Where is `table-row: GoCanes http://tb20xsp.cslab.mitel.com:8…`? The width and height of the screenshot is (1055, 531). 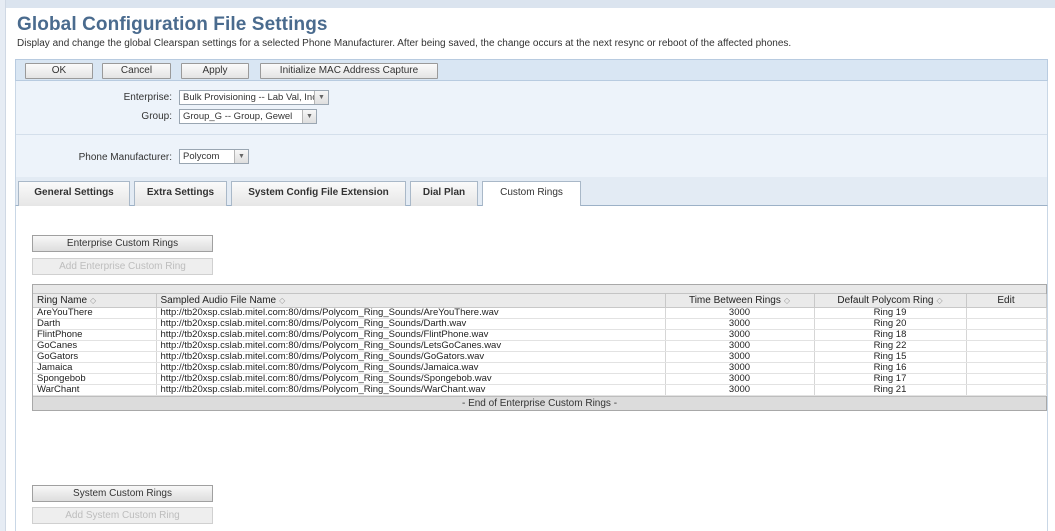 table-row: GoCanes http://tb20xsp.cslab.mitel.com:8… is located at coordinates (540, 346).